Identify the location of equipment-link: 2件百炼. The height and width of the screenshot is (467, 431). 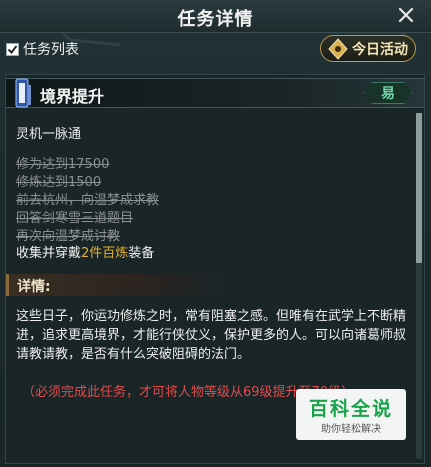
(104, 253).